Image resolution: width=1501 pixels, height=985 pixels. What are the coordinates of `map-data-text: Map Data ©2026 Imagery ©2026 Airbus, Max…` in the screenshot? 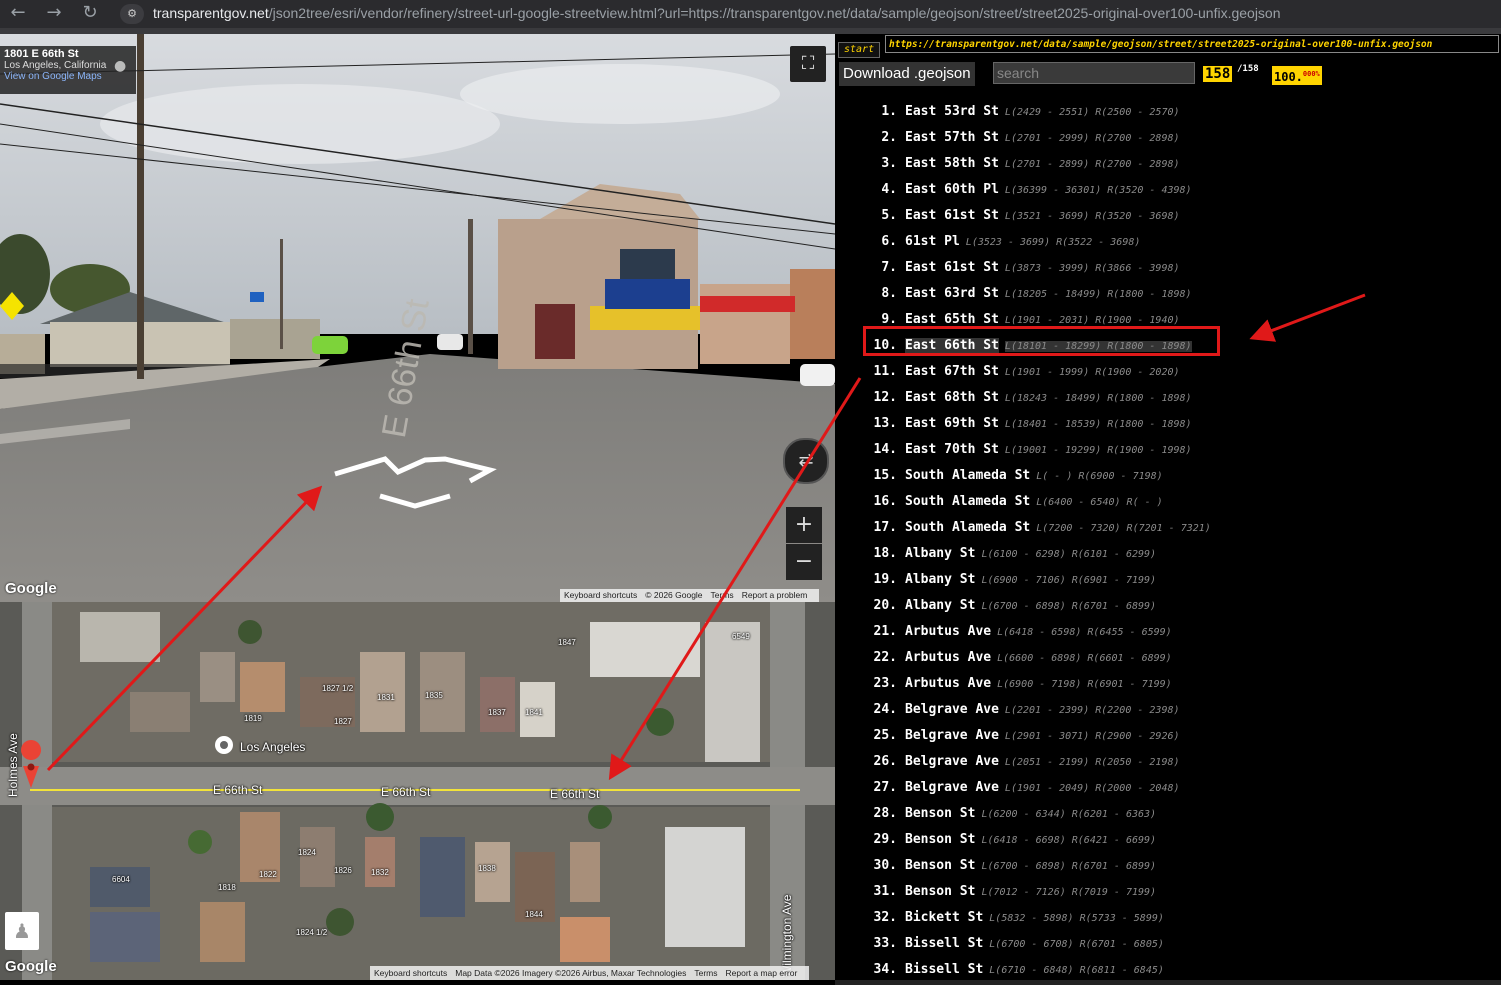 It's located at (571, 973).